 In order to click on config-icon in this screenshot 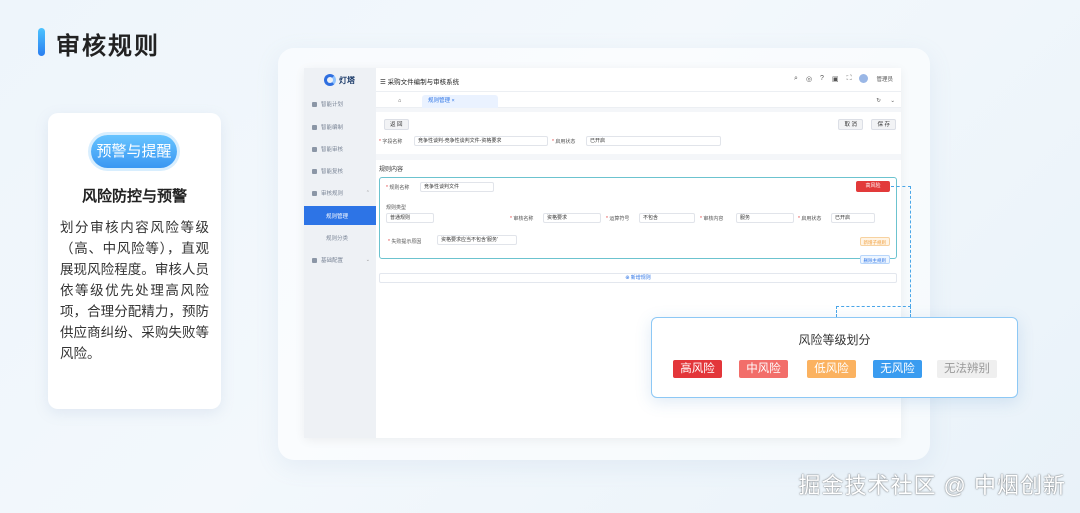, I will do `click(314, 260)`.